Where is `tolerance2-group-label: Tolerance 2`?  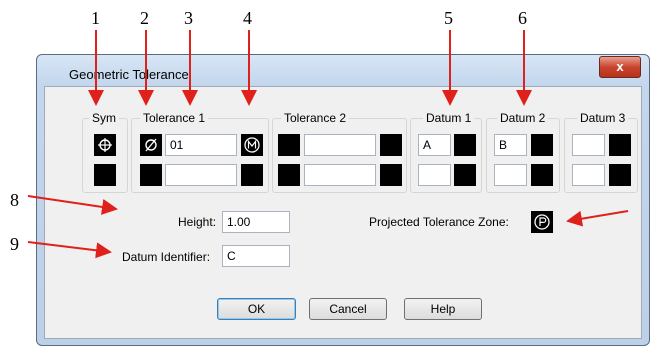
tolerance2-group-label: Tolerance 2 is located at coordinates (315, 118).